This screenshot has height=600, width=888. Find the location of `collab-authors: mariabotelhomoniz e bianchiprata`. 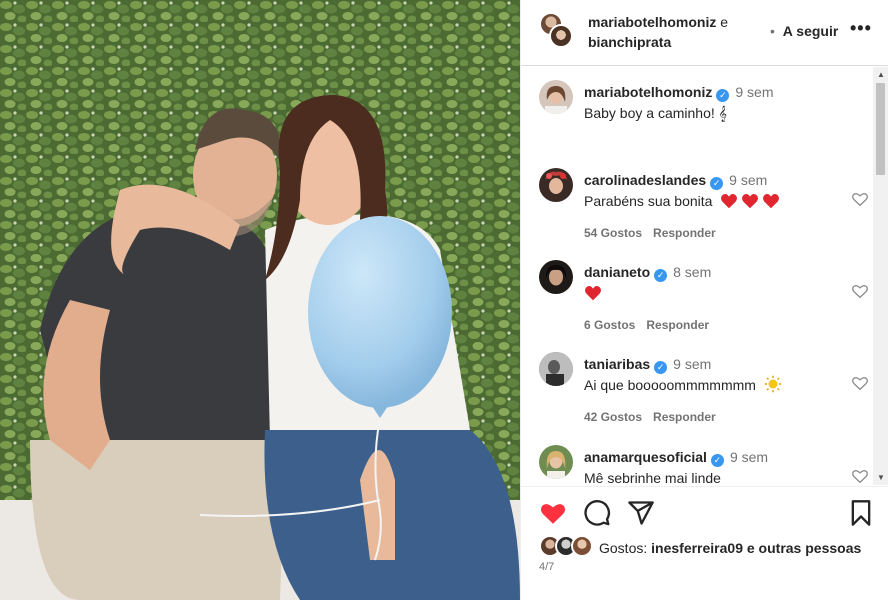

collab-authors: mariabotelhomoniz e bianchiprata is located at coordinates (678, 32).